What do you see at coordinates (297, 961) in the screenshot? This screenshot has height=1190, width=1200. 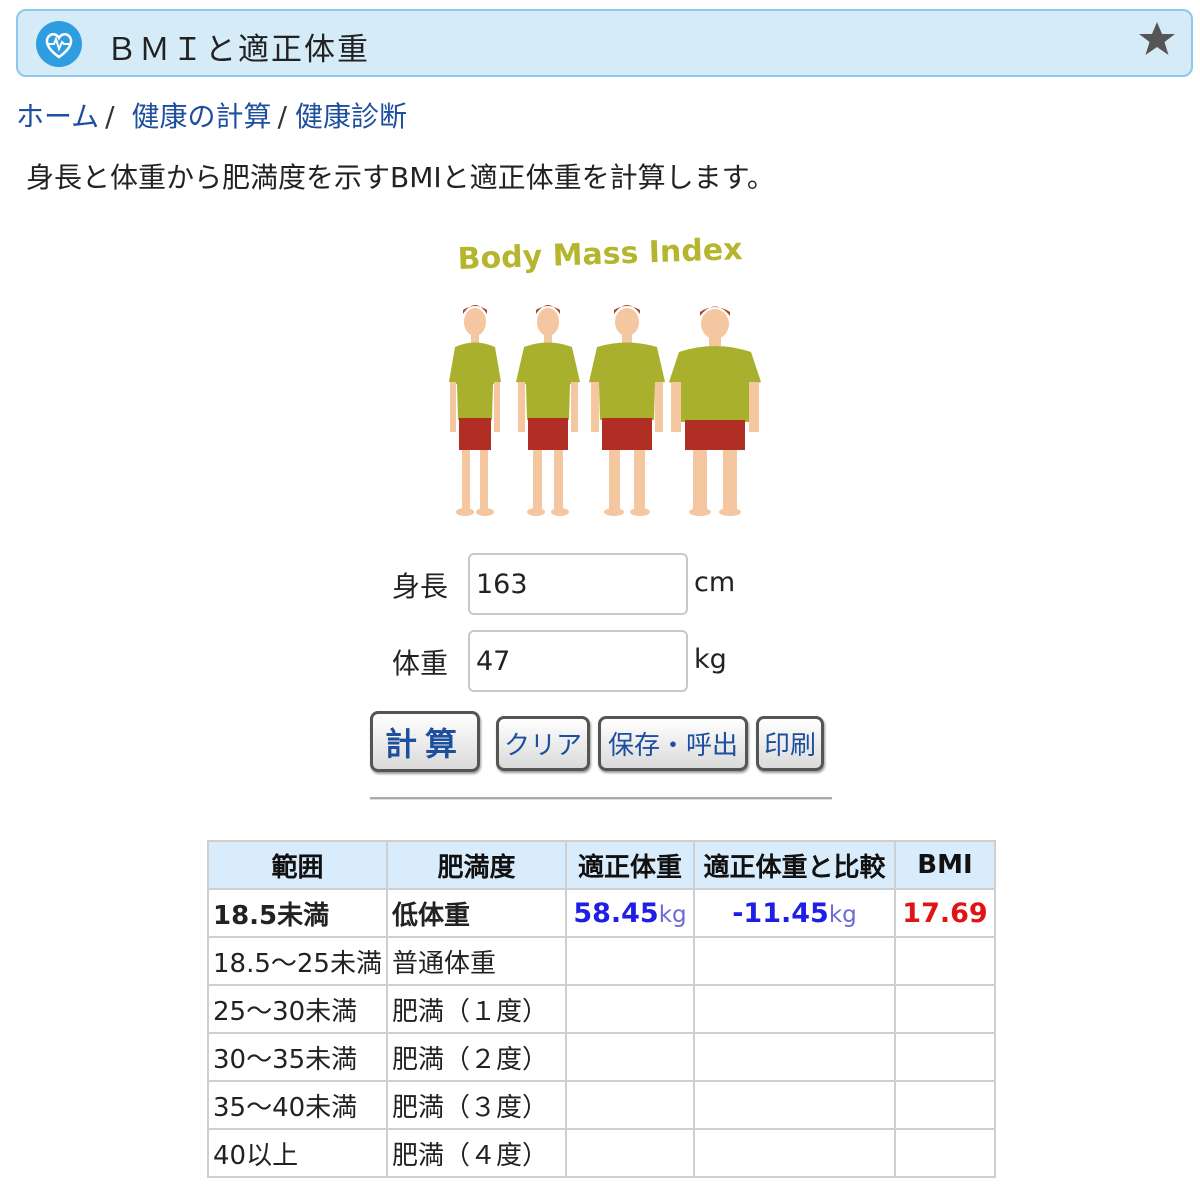 I see `range-cell: 18.5～25未満` at bounding box center [297, 961].